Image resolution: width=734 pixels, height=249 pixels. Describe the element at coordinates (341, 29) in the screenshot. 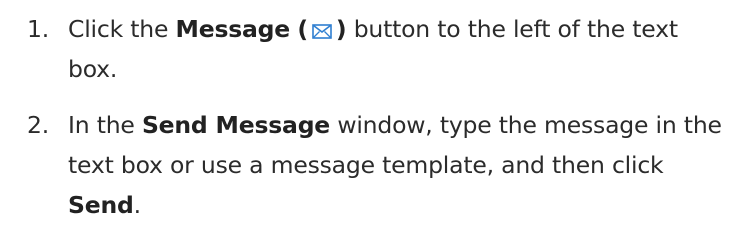

I see `paren-close: )` at that location.